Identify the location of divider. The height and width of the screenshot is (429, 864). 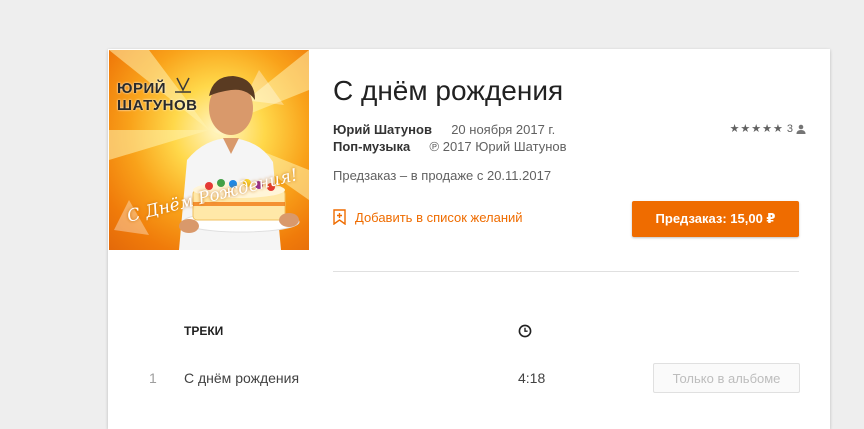
(566, 271).